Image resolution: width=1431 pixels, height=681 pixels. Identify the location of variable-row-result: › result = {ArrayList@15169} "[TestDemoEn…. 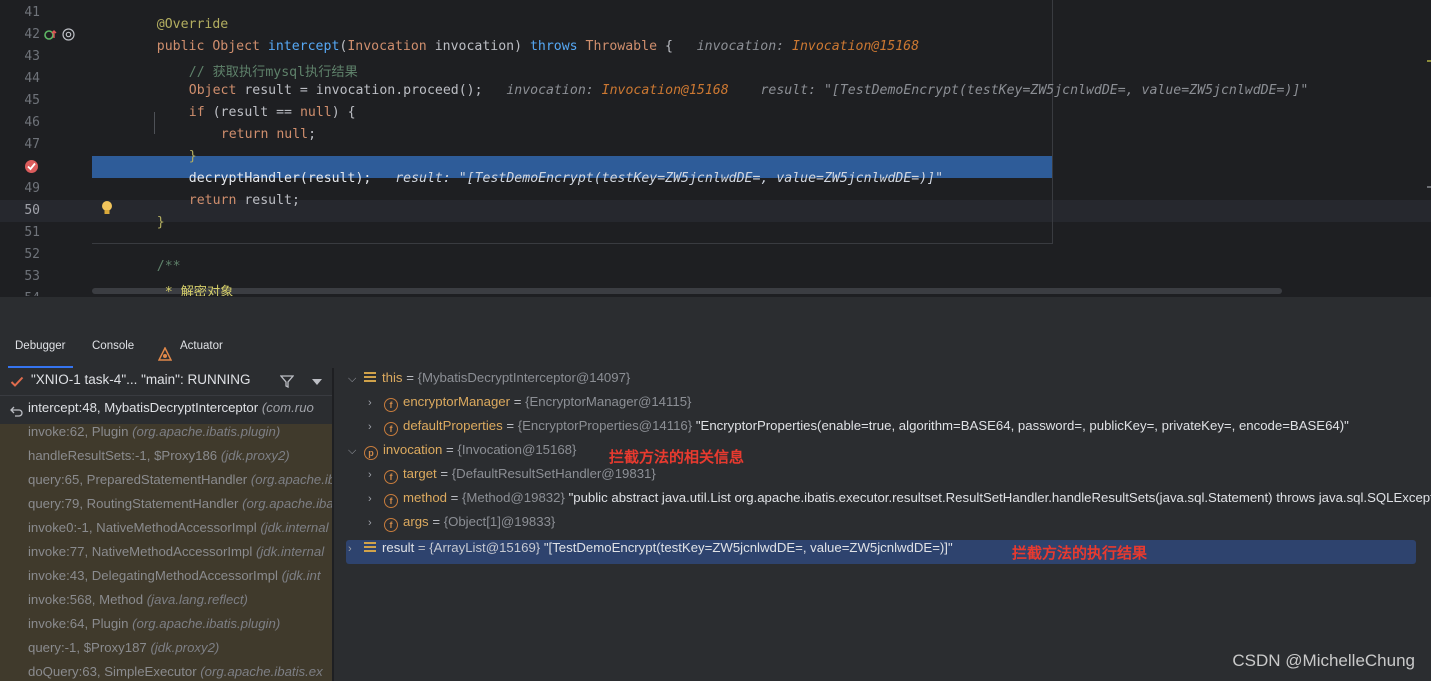
(650, 552).